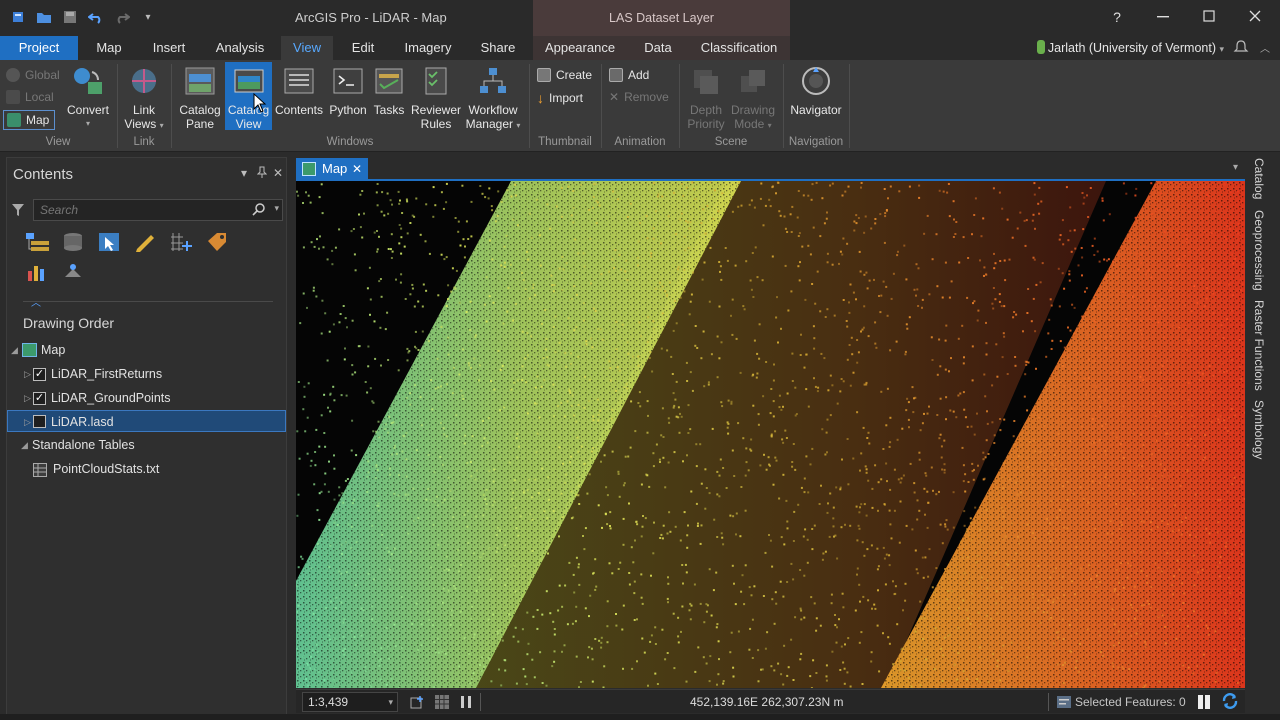 The image size is (1280, 720). Describe the element at coordinates (350, 702) in the screenshot. I see `scale-selector: 1:3,439 ▾` at that location.